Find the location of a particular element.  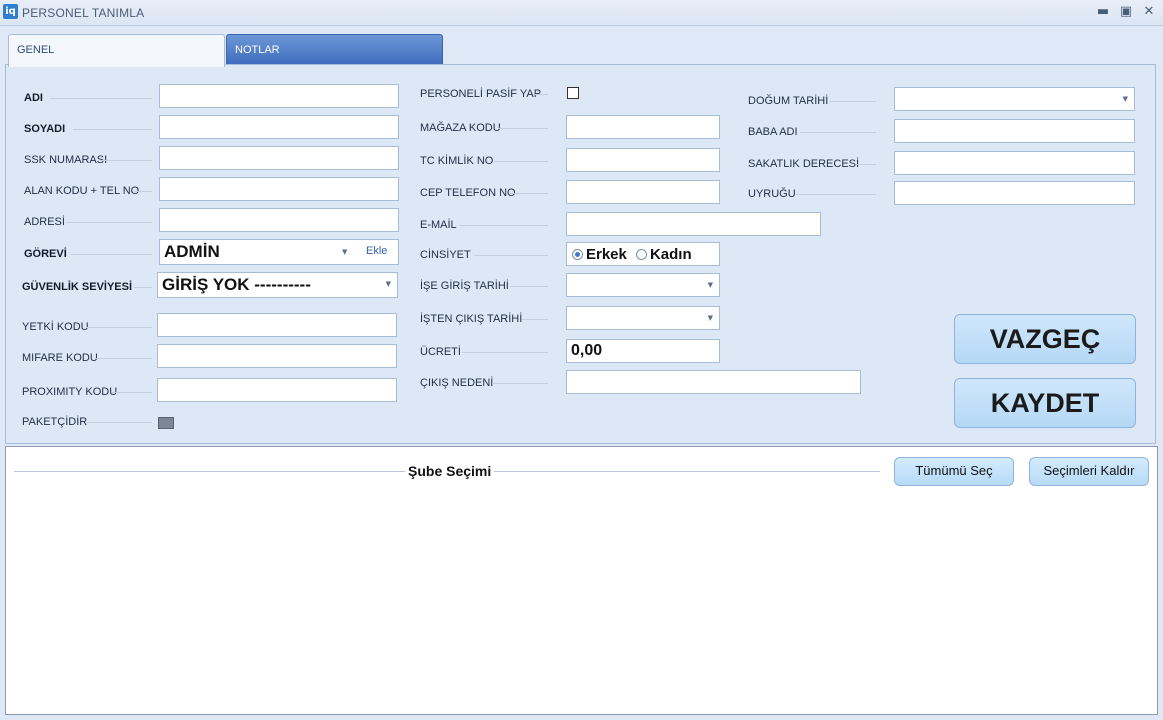

alan-kodu-input is located at coordinates (279, 189).